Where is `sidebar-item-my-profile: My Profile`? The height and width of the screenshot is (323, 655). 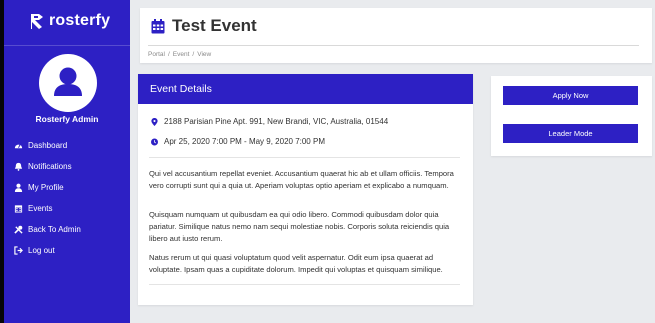
sidebar-item-my-profile: My Profile is located at coordinates (67, 187).